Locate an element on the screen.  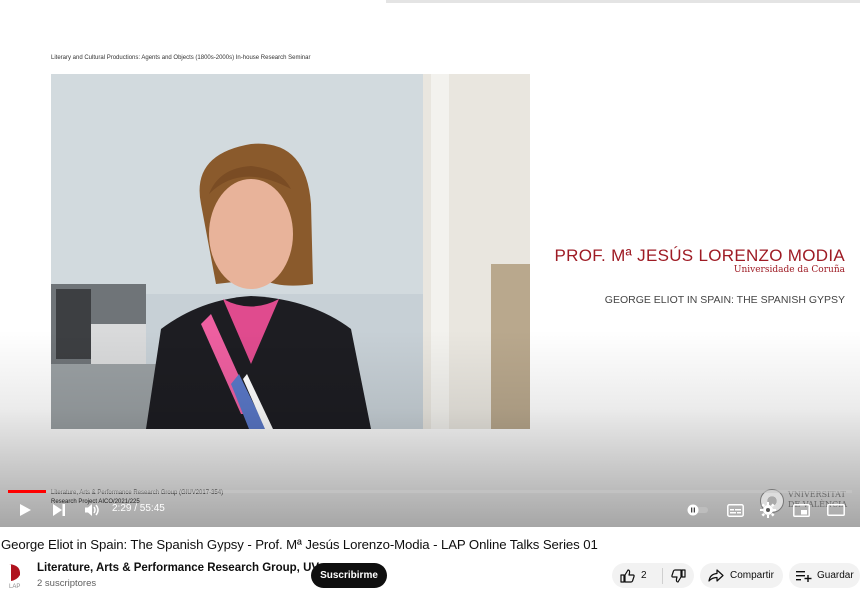
lap-logo-icon: LAP is located at coordinates (14, 577).